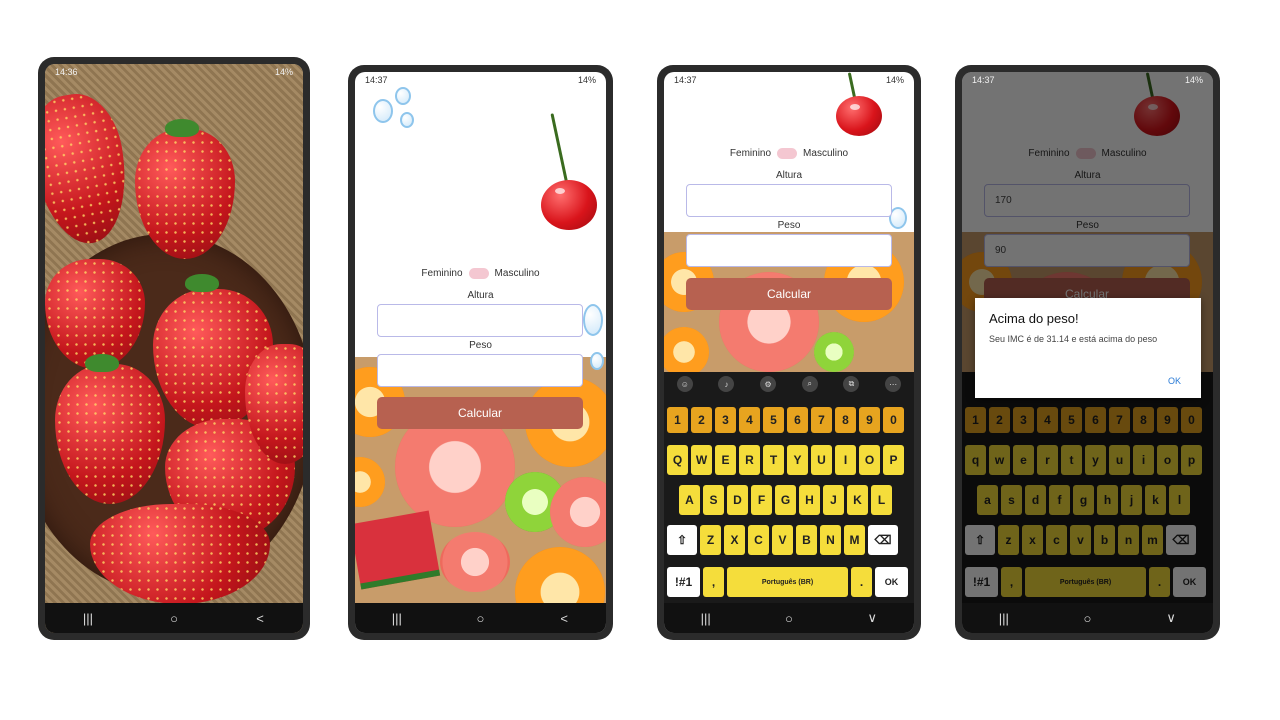 The width and height of the screenshot is (1280, 720). Describe the element at coordinates (893, 460) in the screenshot. I see `key-p: P` at that location.